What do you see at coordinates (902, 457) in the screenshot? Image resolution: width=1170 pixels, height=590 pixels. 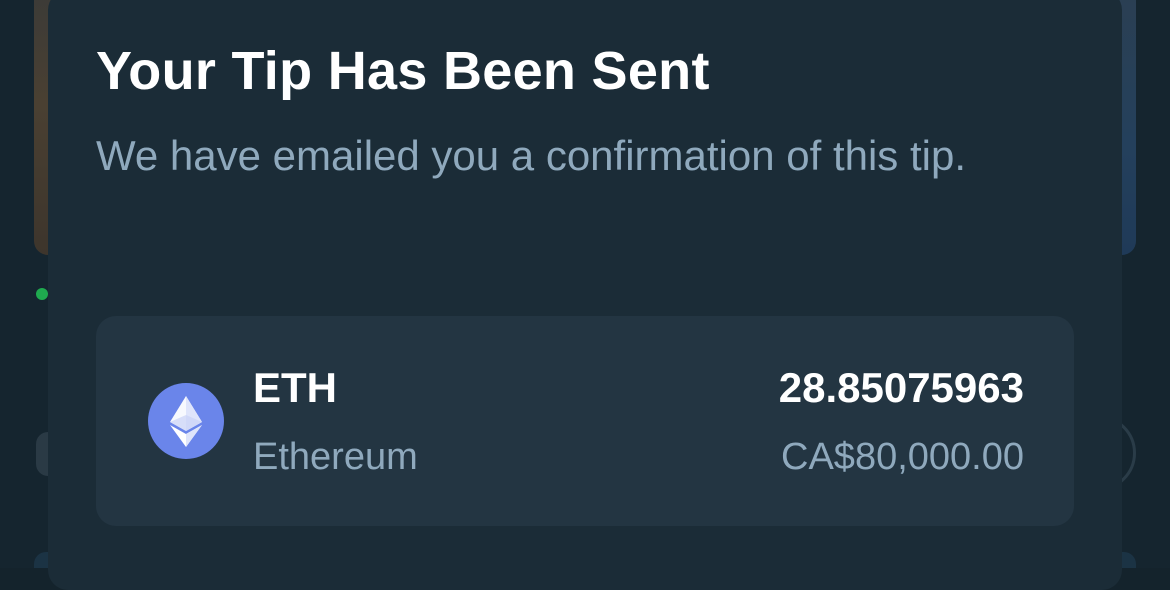 I see `tip-fiat-value: CA$80,000.00` at bounding box center [902, 457].